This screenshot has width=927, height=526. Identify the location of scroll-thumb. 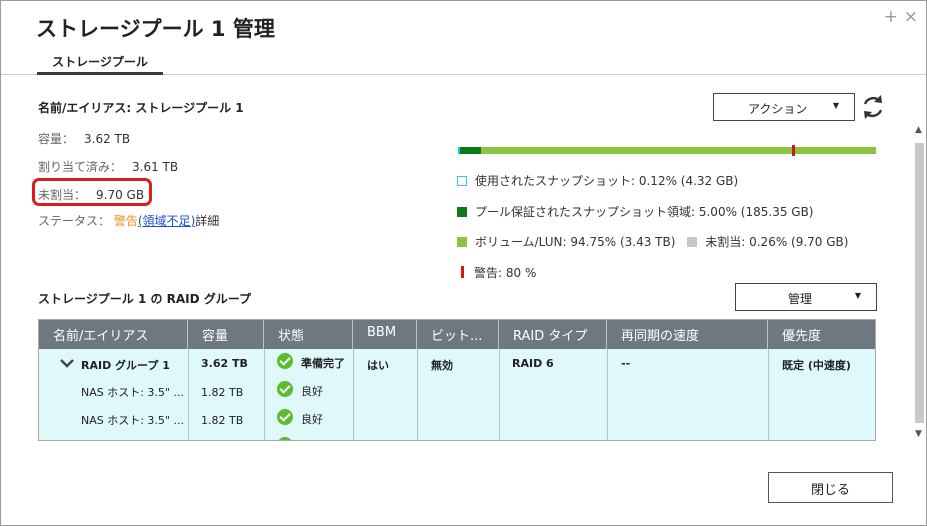
(919, 283).